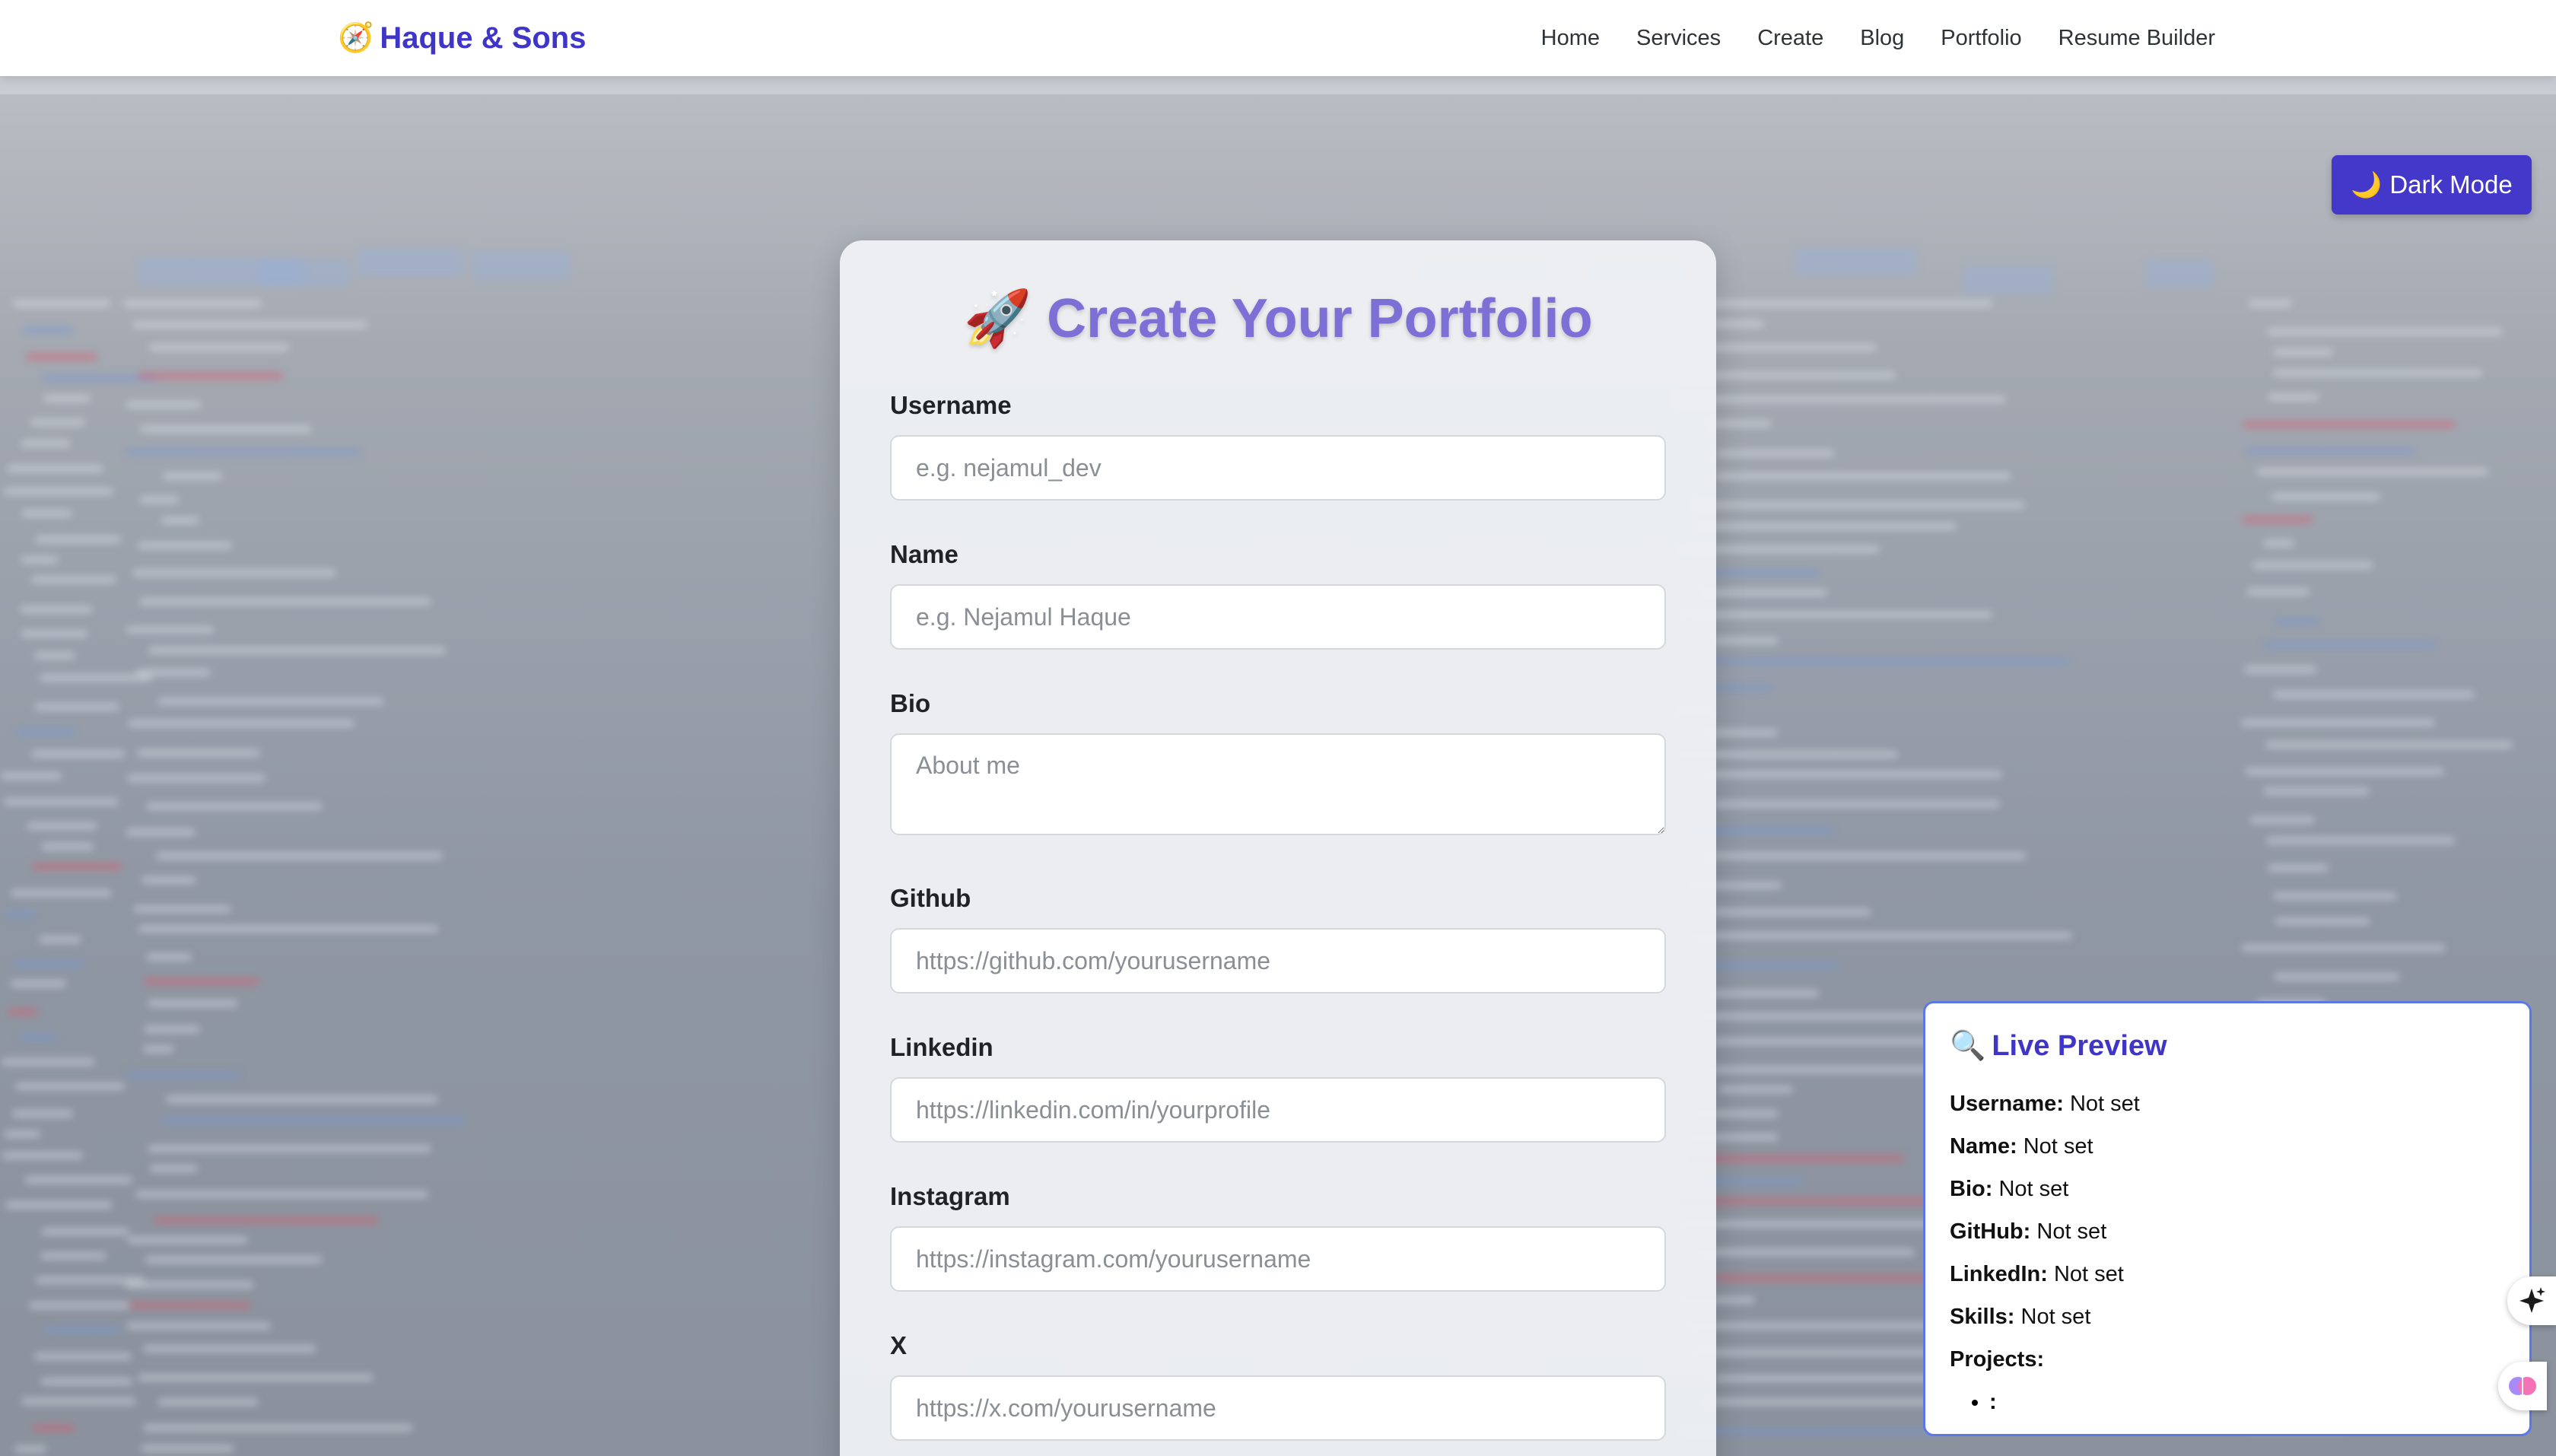  I want to click on username-field-group: Username, so click(1278, 446).